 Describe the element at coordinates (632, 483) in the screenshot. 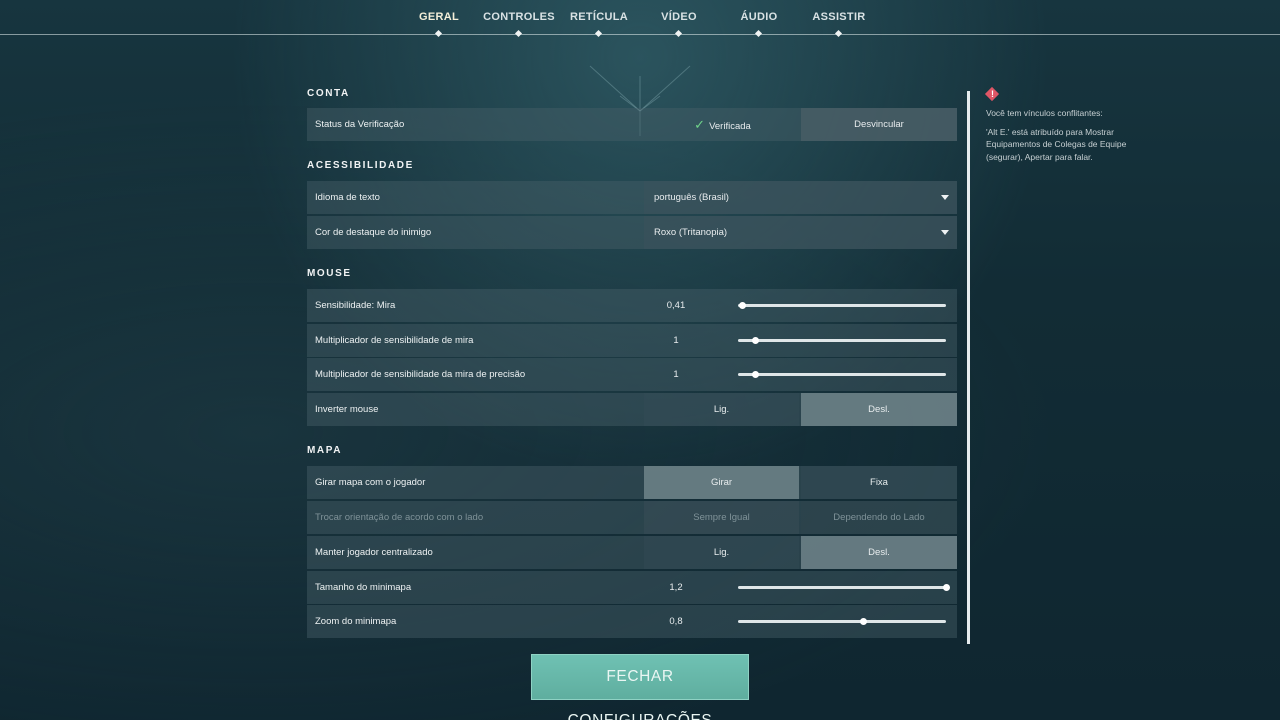

I see `setting-row-rotate-map: Girar mapa com o jogador Girar Fixa` at that location.